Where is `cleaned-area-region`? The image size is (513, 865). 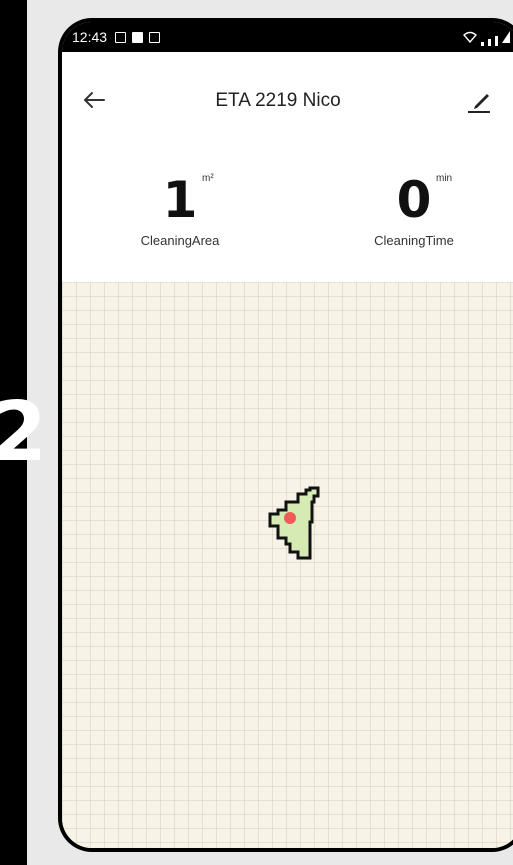
cleaned-area-region is located at coordinates (294, 523).